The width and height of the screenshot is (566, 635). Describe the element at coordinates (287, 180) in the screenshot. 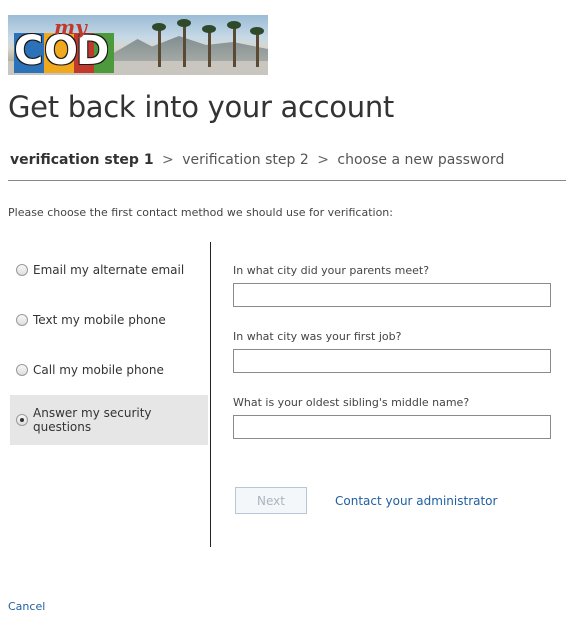

I see `divider` at that location.